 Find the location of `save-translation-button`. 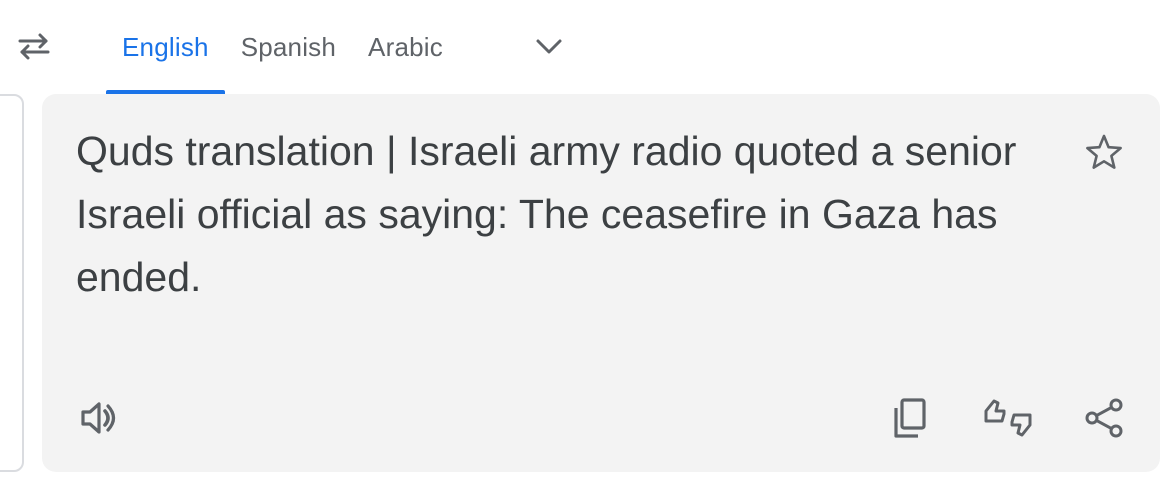

save-translation-button is located at coordinates (1104, 152).